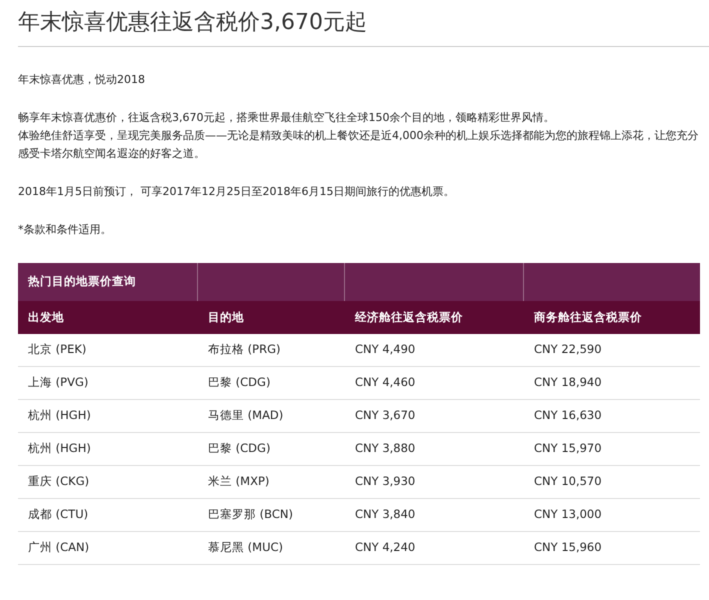 This screenshot has height=600, width=709. What do you see at coordinates (58, 383) in the screenshot?
I see `table-cell-text: 上海 (PVG)` at bounding box center [58, 383].